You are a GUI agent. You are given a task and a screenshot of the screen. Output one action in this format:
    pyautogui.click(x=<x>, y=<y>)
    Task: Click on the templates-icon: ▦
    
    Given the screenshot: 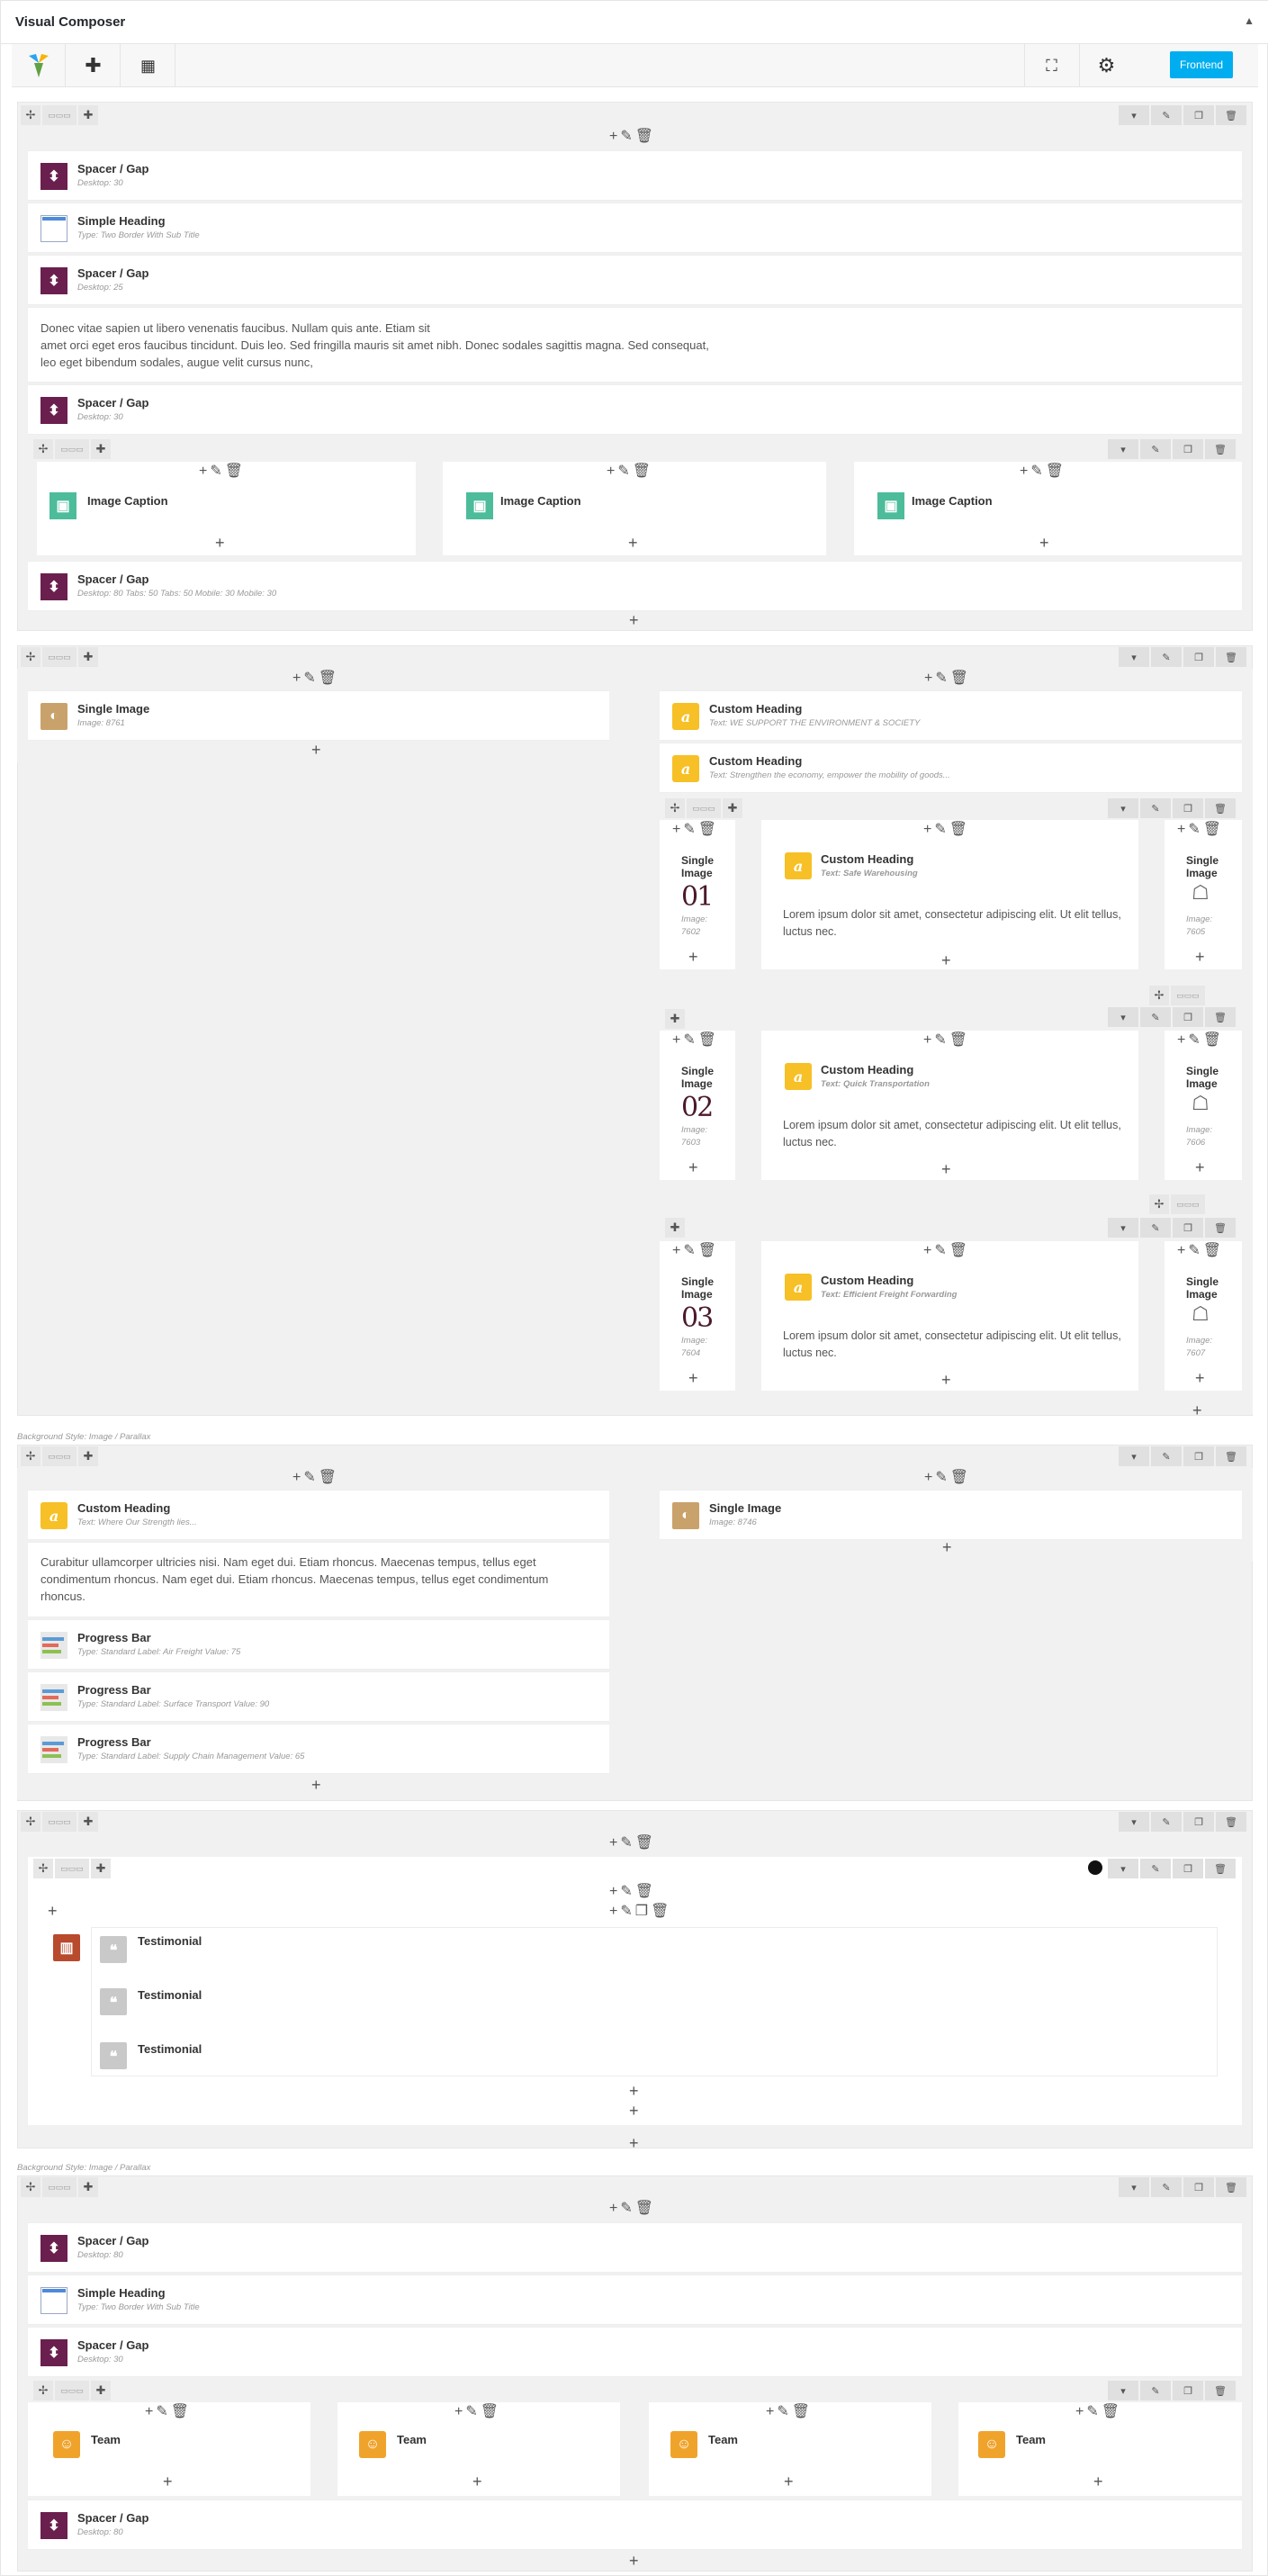 What is the action you would take?
    pyautogui.click(x=148, y=65)
    